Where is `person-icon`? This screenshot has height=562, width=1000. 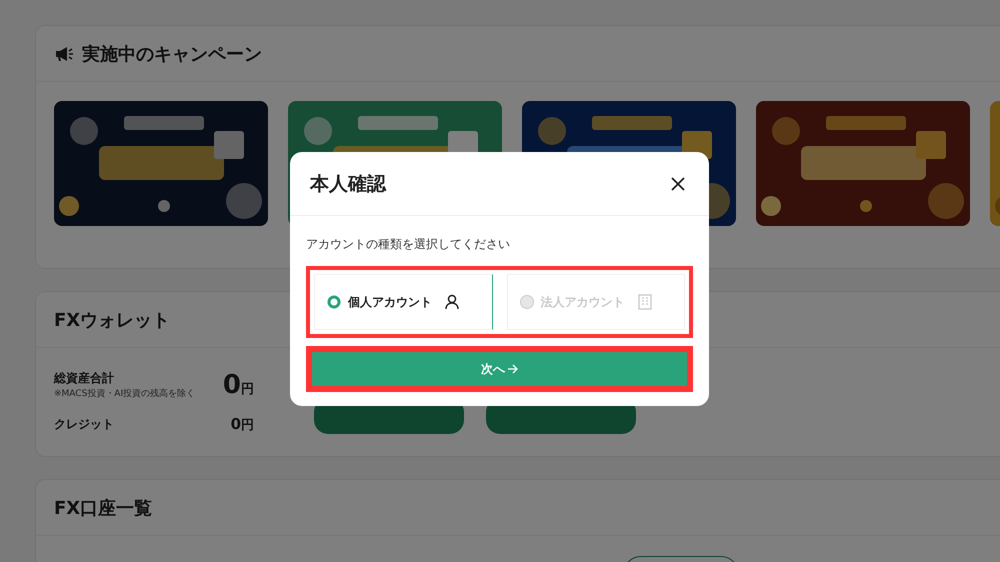
person-icon is located at coordinates (452, 302).